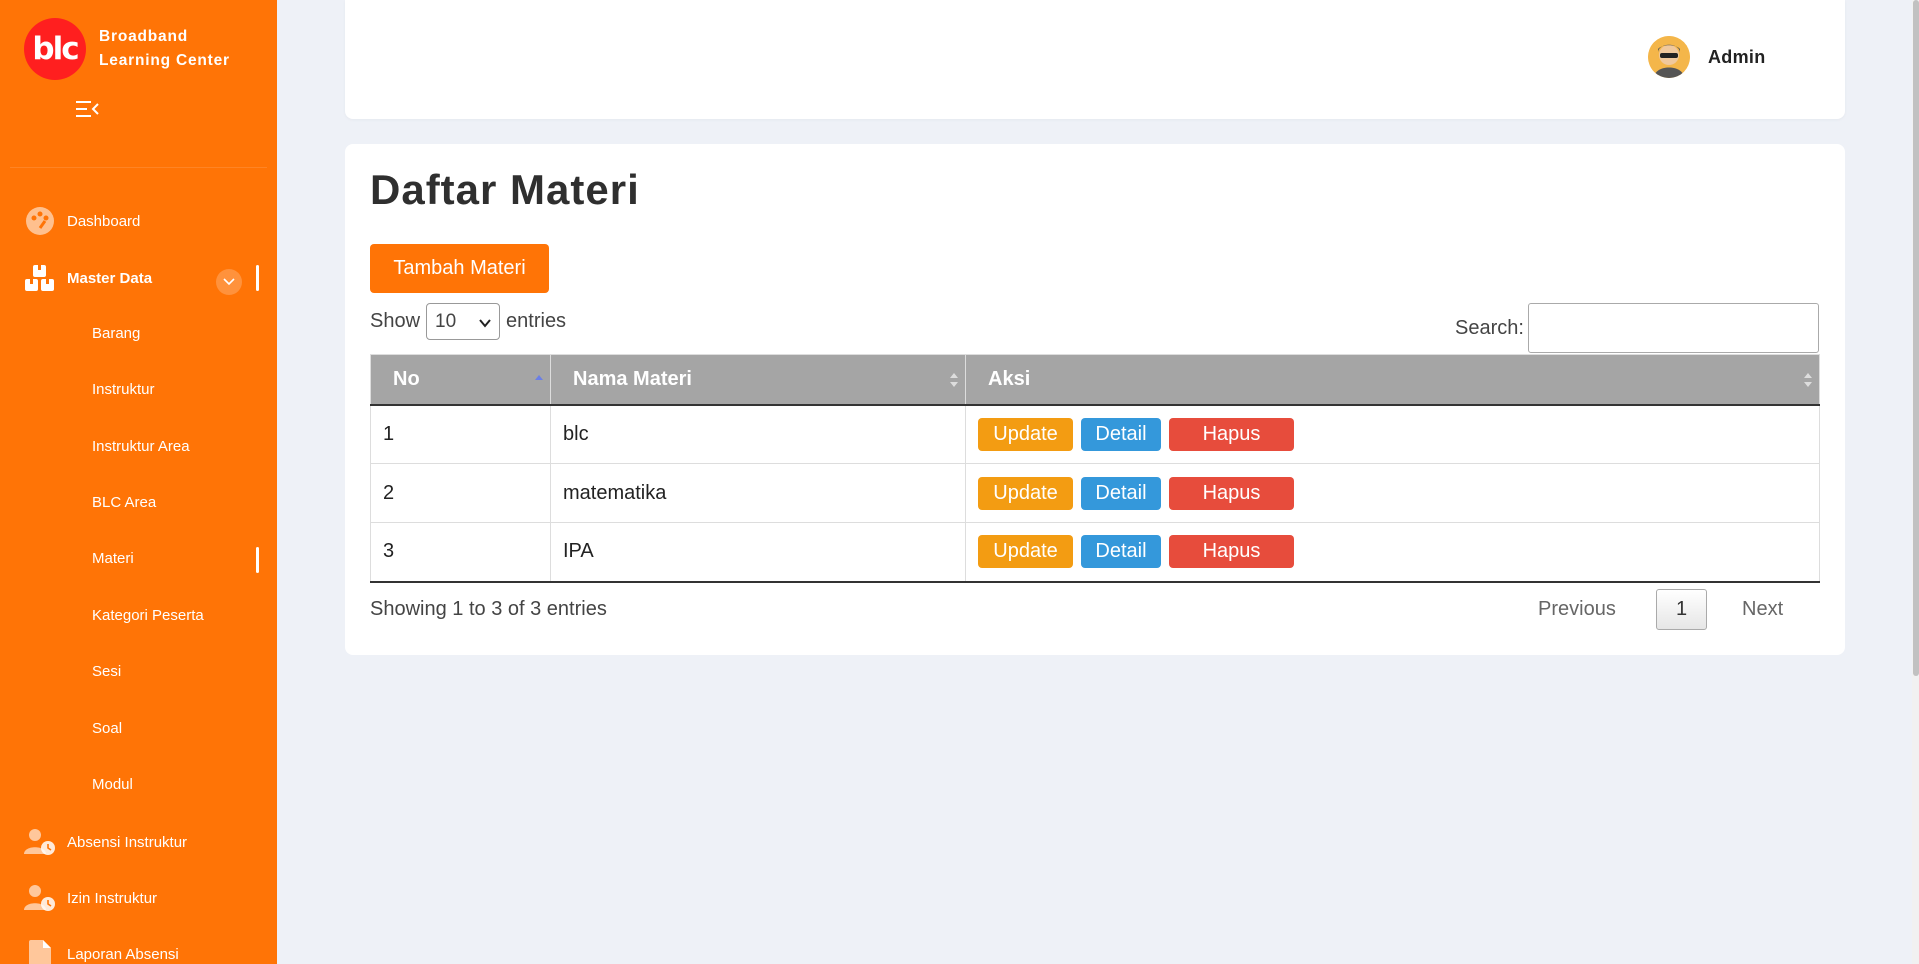 The height and width of the screenshot is (964, 1919). What do you see at coordinates (164, 60) in the screenshot?
I see `brand-line-2: Learning Center` at bounding box center [164, 60].